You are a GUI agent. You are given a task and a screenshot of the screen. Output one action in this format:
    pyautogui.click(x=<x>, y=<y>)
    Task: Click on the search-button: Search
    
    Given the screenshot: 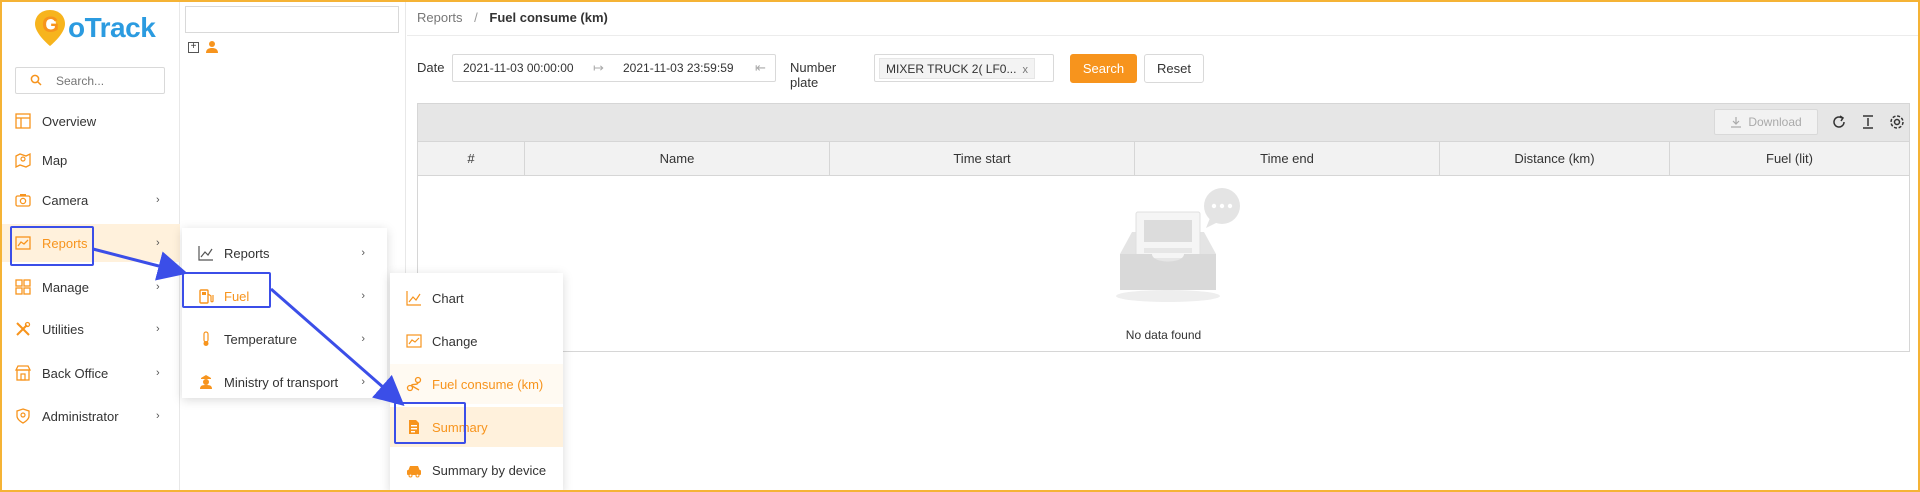 What is the action you would take?
    pyautogui.click(x=1103, y=68)
    